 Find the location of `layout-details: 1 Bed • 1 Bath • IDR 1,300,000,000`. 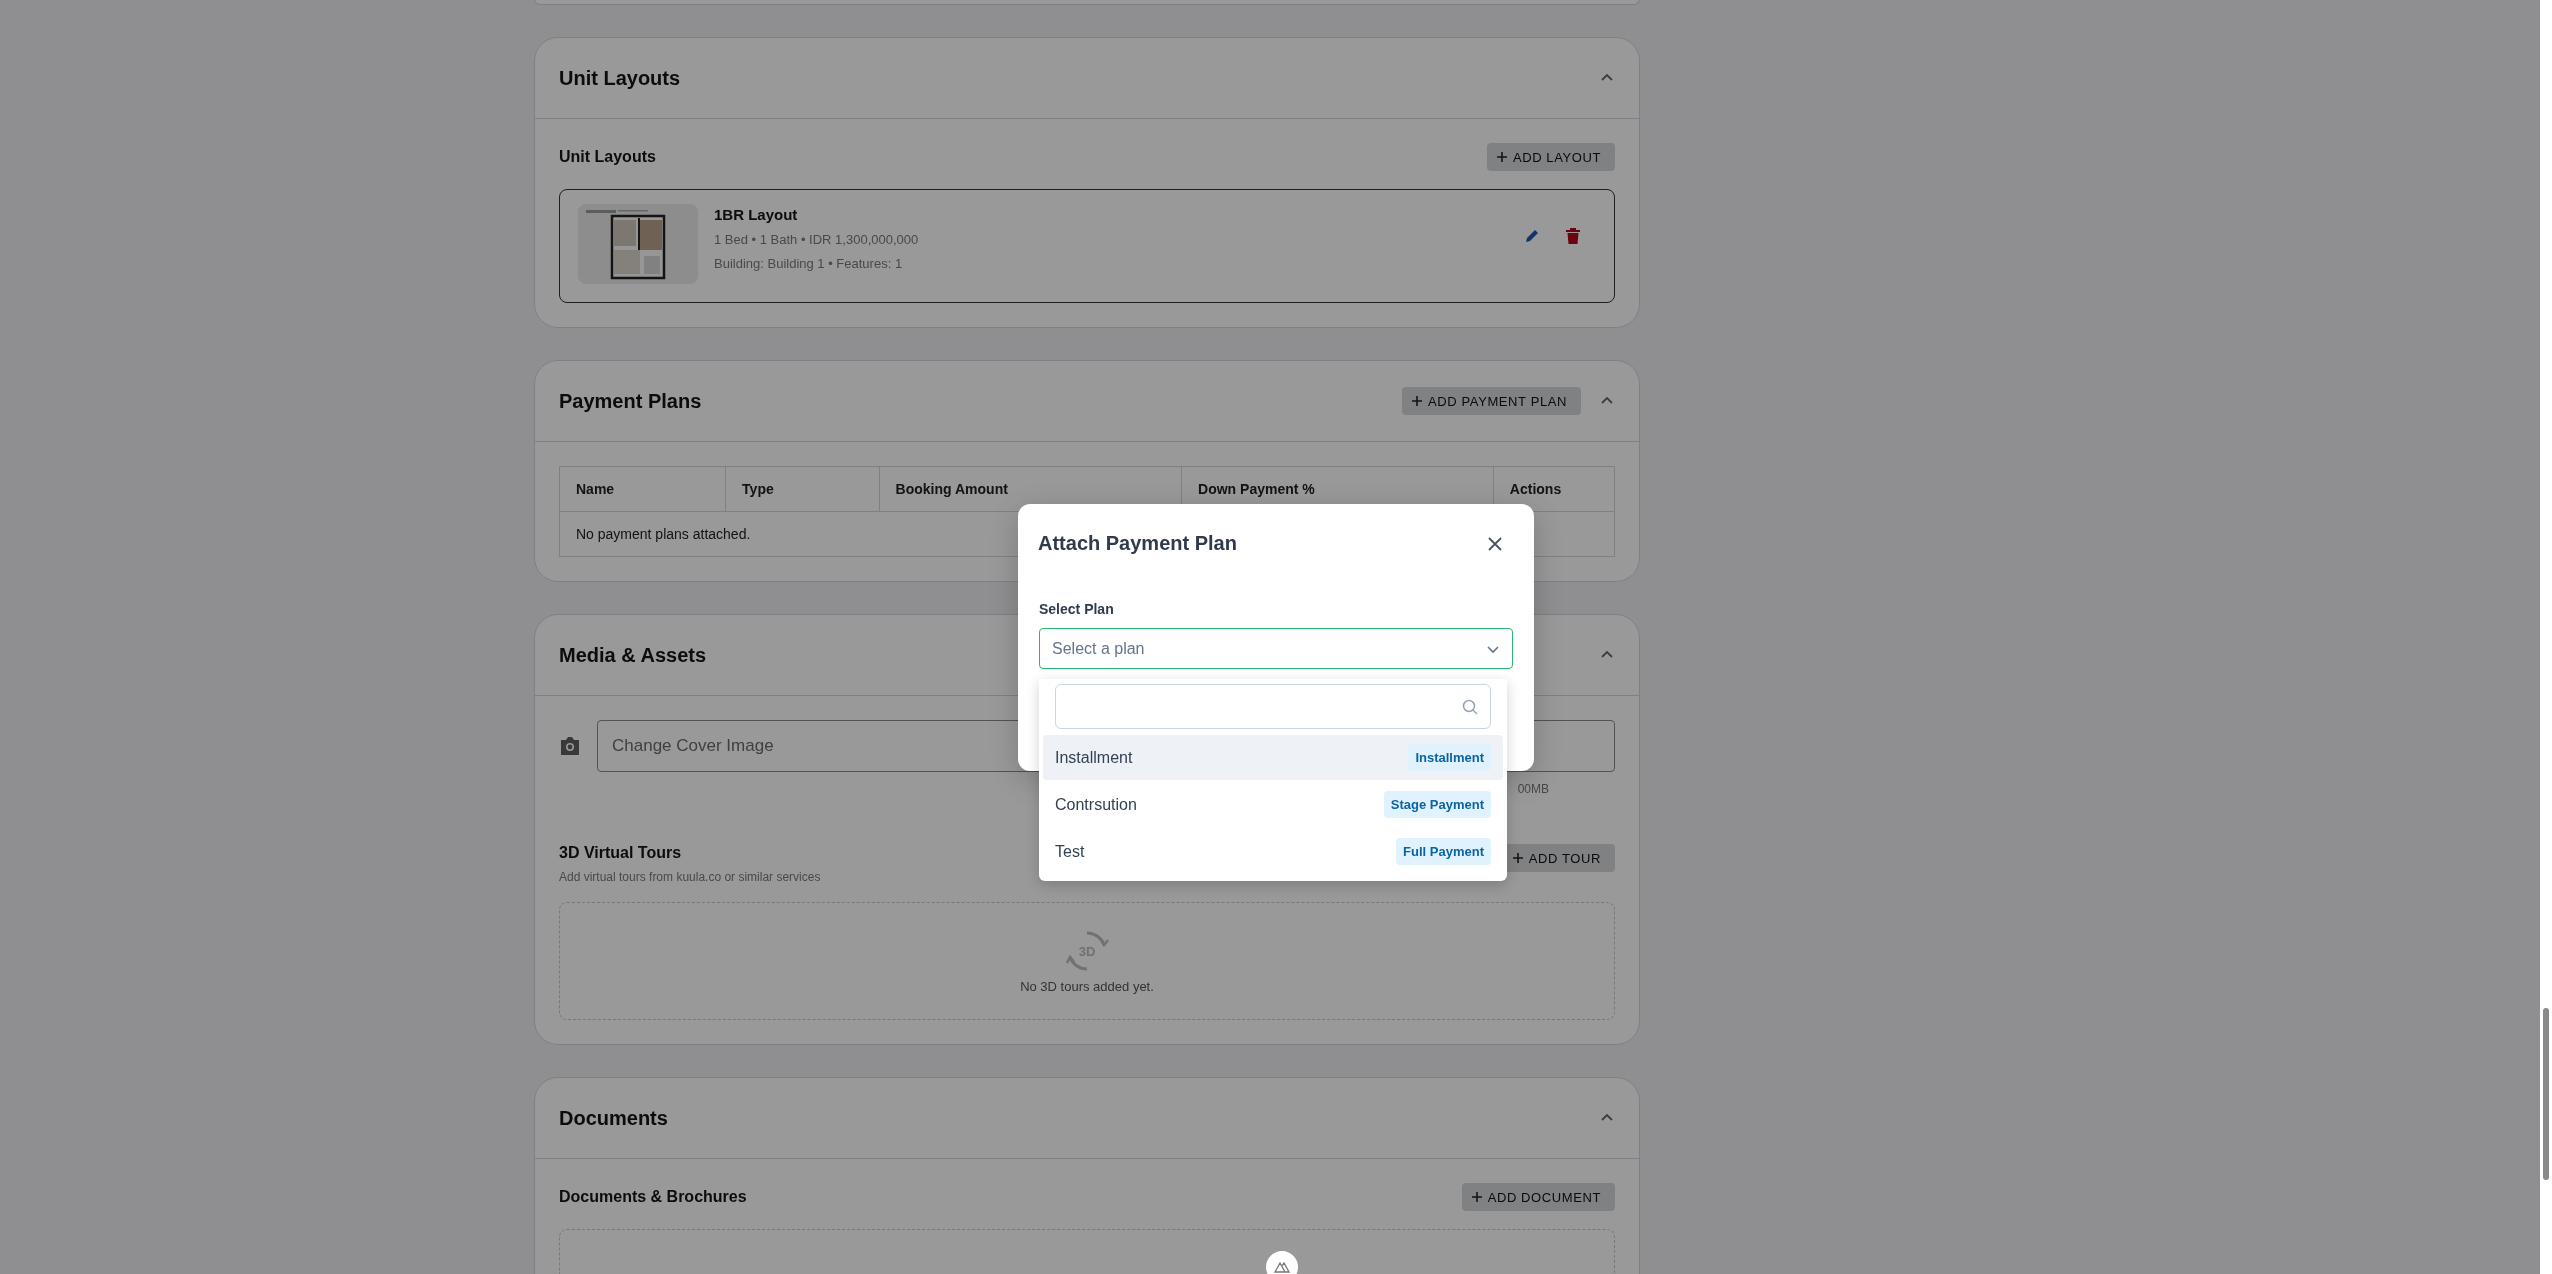

layout-details: 1 Bed • 1 Bath • IDR 1,300,000,000 is located at coordinates (817, 239).